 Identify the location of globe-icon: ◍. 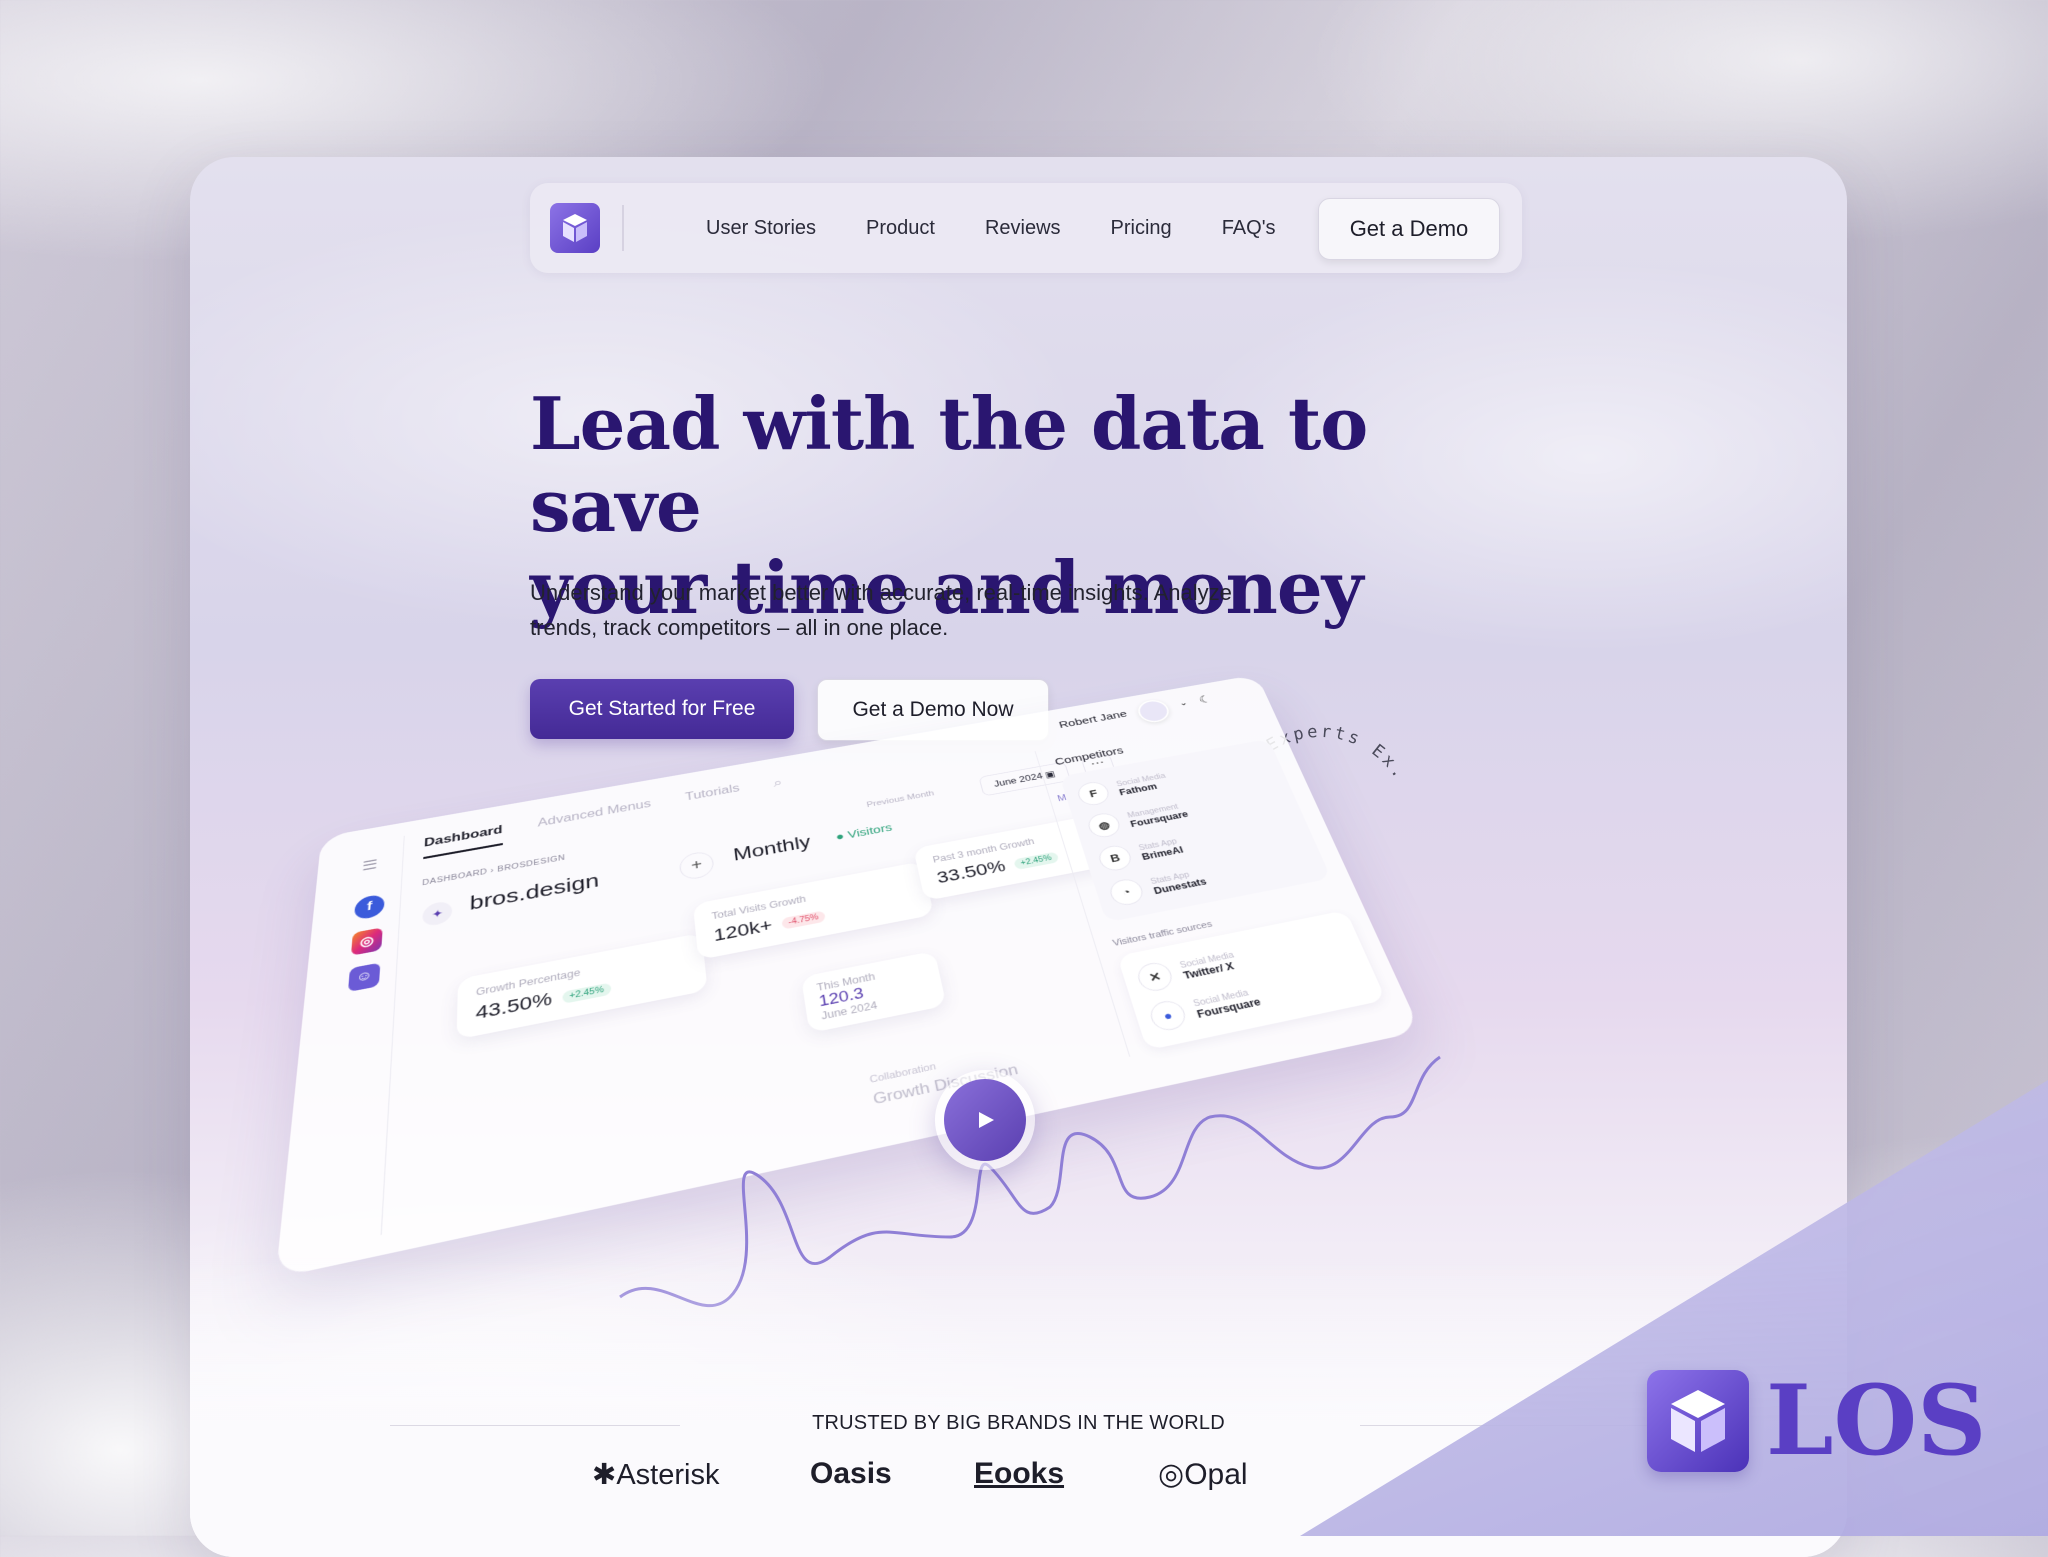
(1104, 825).